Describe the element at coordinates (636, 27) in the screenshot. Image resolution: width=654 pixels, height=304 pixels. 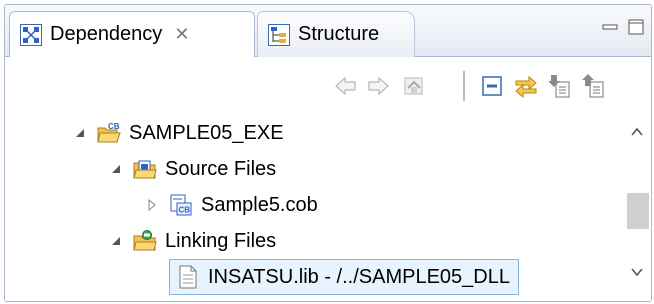
I see `maximize-icon` at that location.